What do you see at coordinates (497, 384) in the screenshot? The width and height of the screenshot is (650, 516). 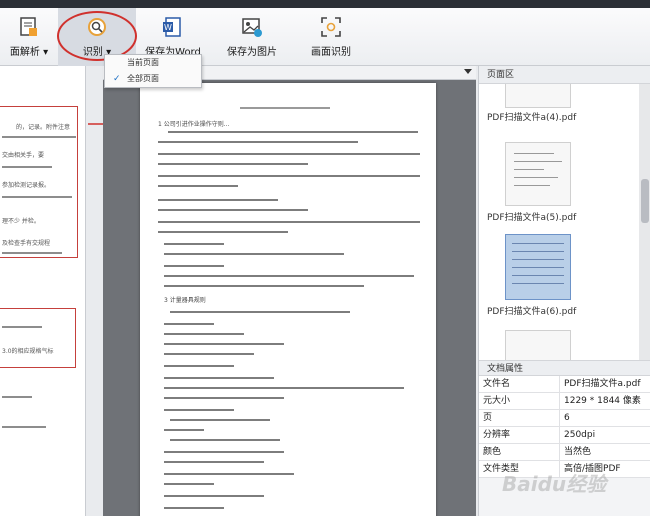 I see `property-key: 文件名` at bounding box center [497, 384].